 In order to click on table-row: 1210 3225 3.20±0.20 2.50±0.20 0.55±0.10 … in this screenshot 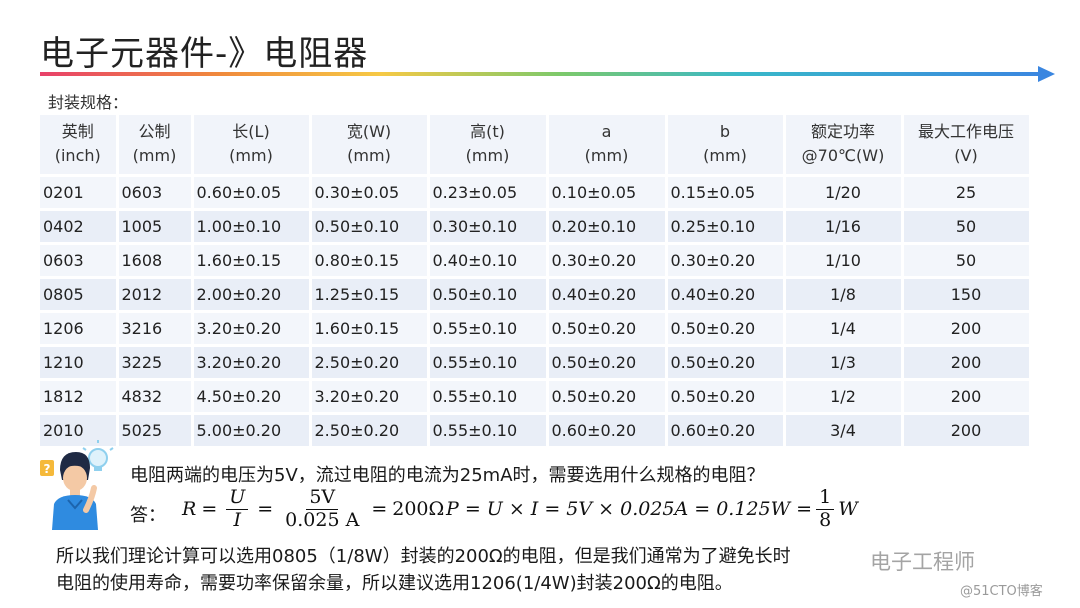, I will do `click(536, 363)`.